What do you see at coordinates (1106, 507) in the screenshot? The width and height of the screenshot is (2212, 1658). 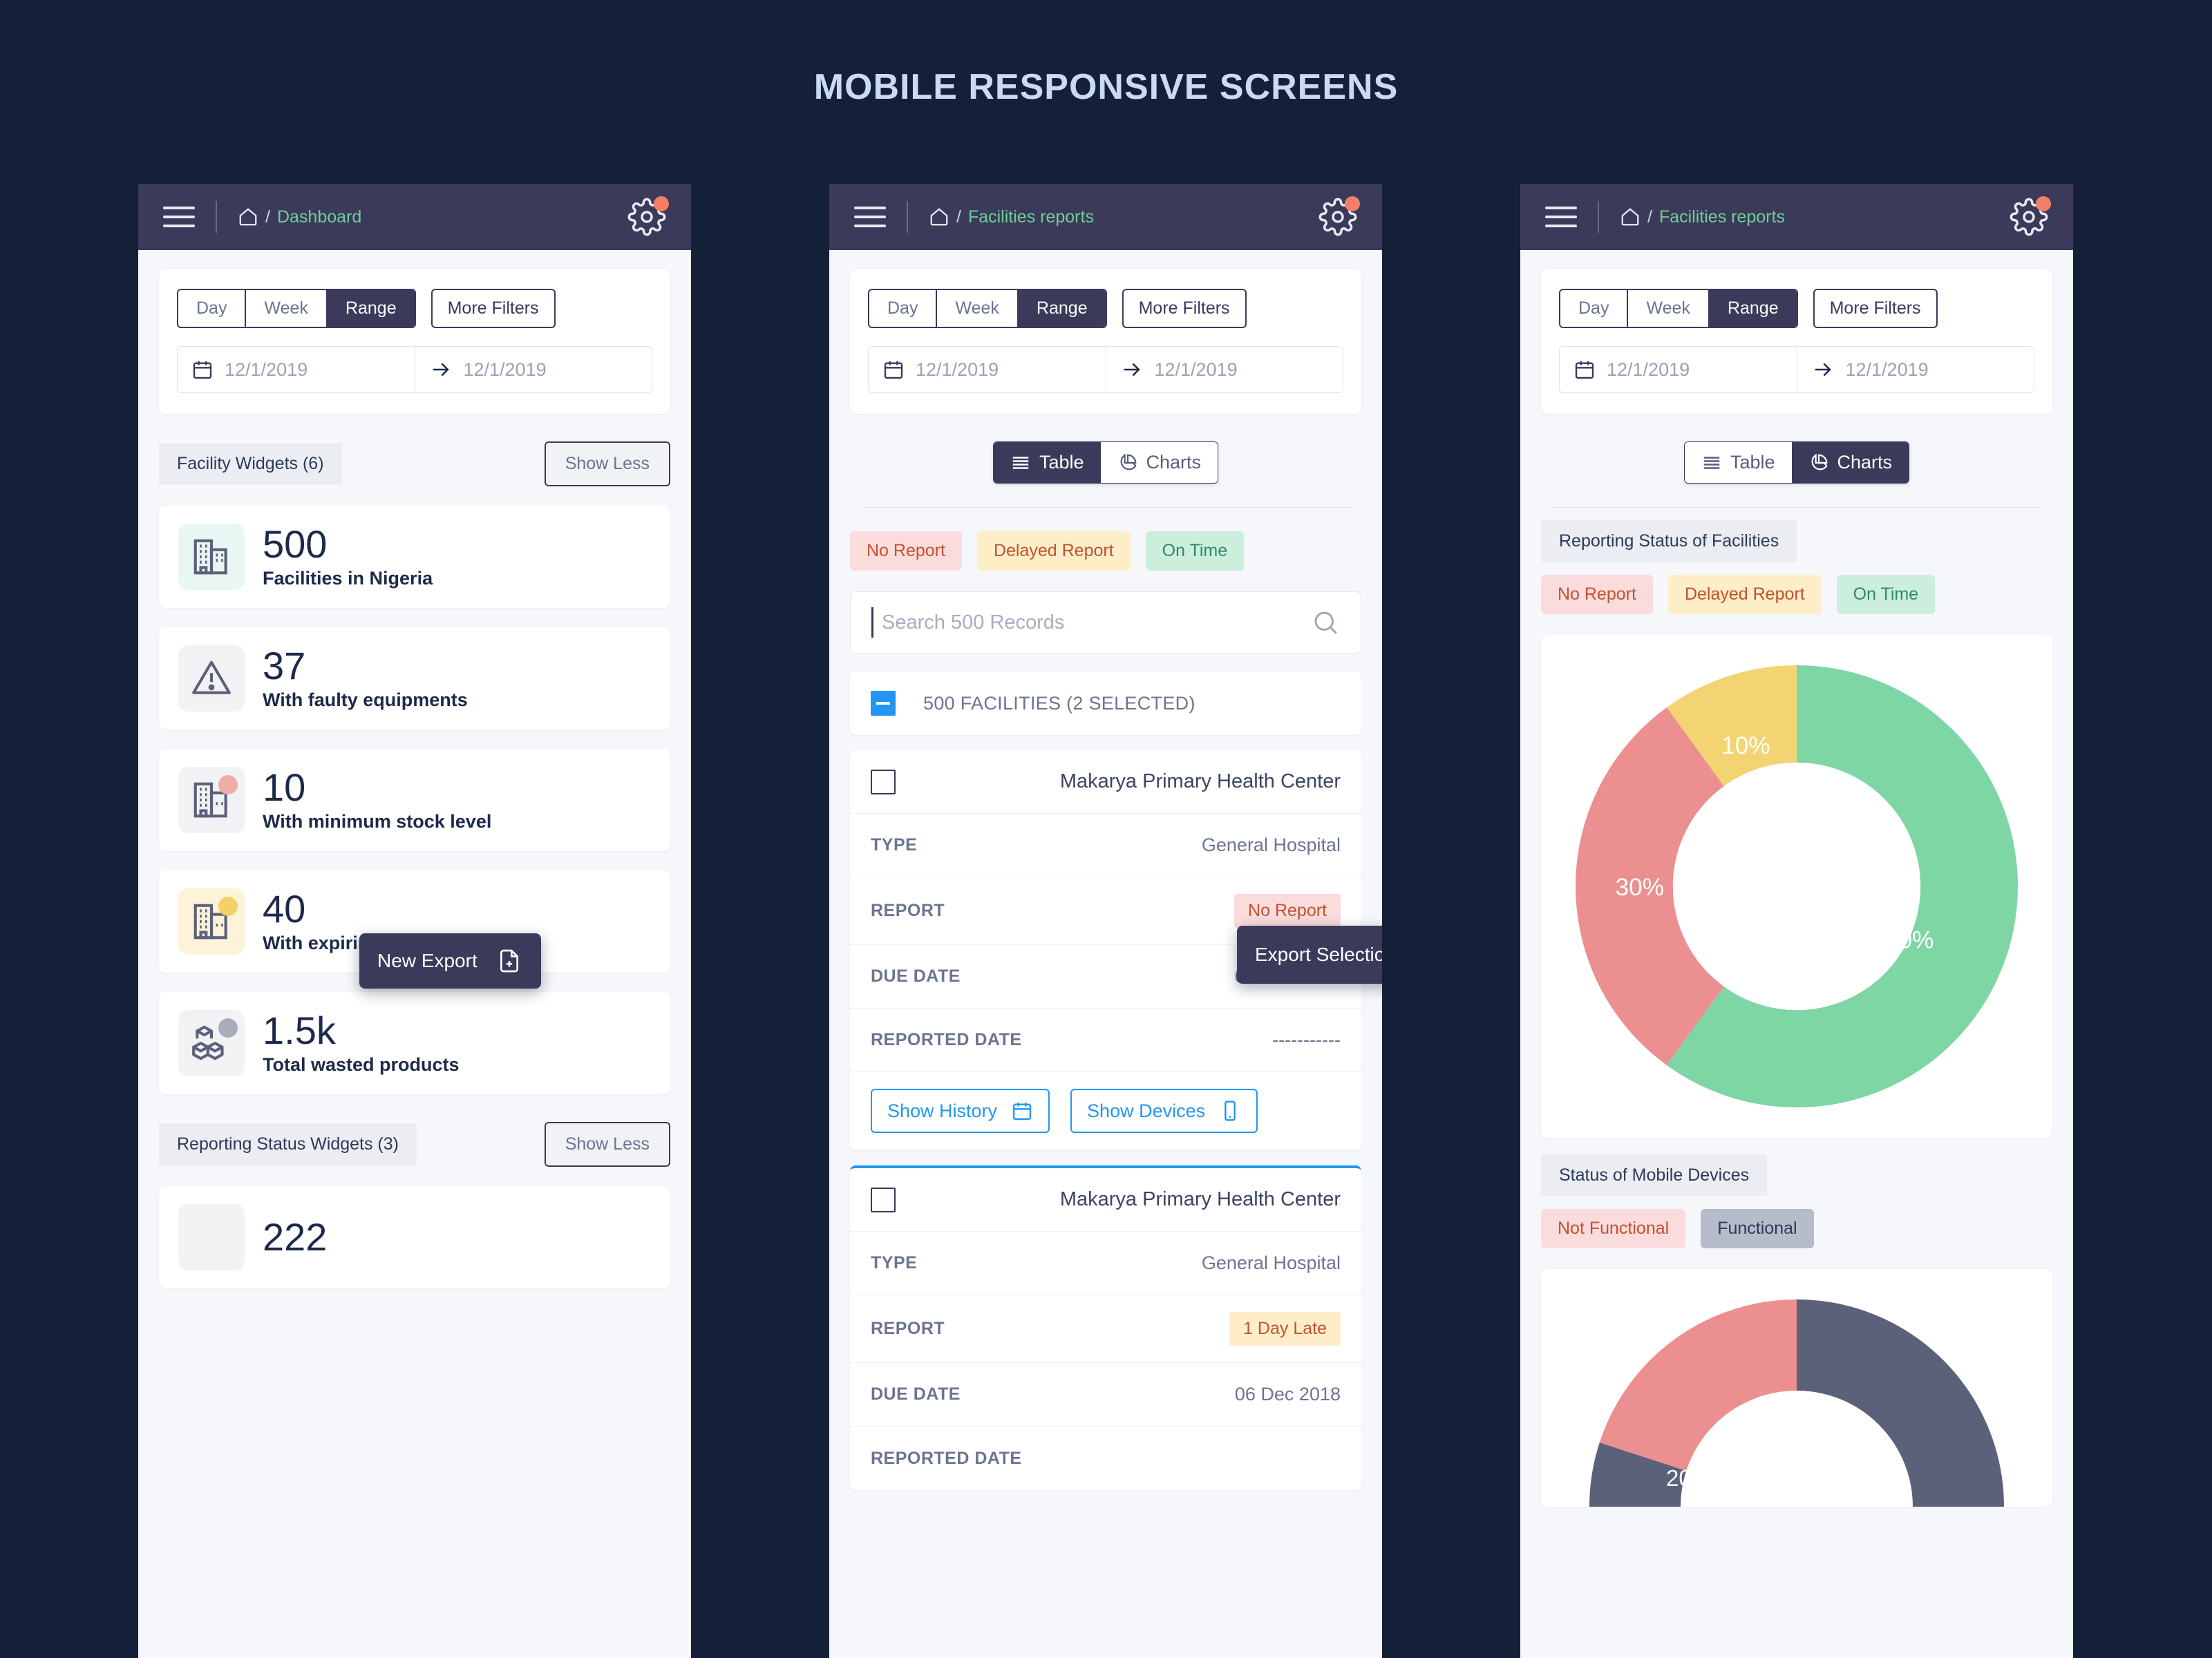 I see `divider` at bounding box center [1106, 507].